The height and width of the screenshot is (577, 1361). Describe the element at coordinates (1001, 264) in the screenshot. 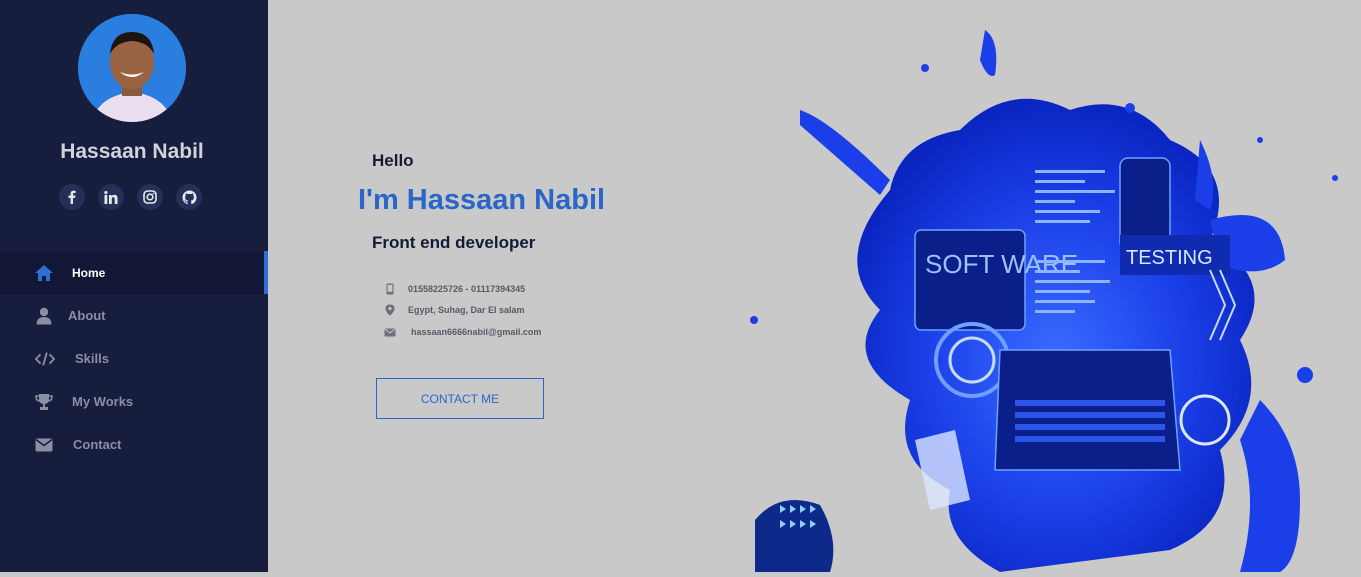

I see `software-text: SOFT WARE` at that location.